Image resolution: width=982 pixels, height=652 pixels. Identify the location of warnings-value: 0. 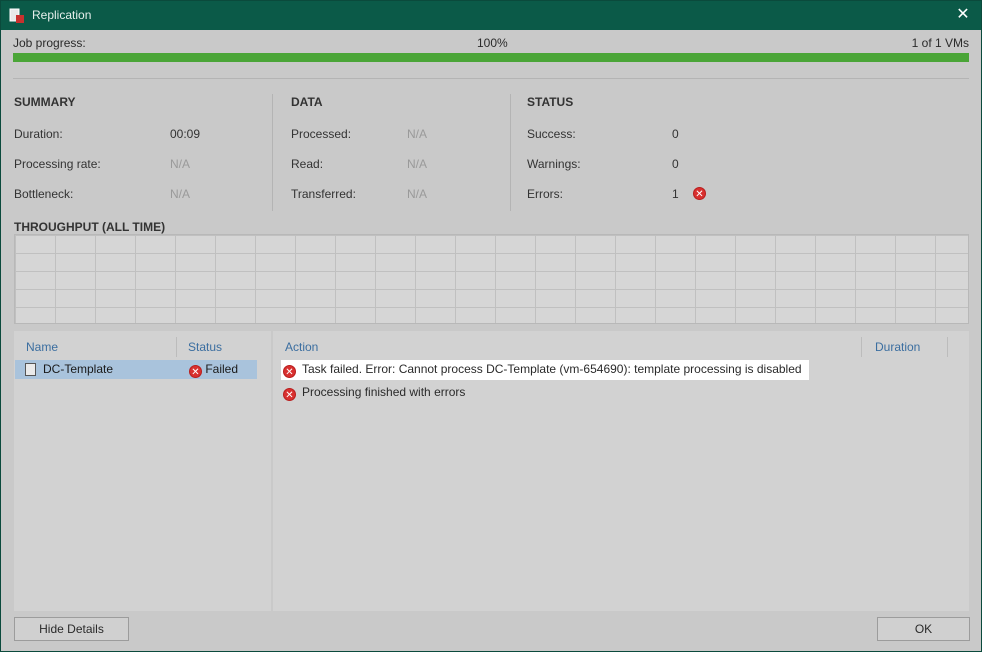
(675, 164).